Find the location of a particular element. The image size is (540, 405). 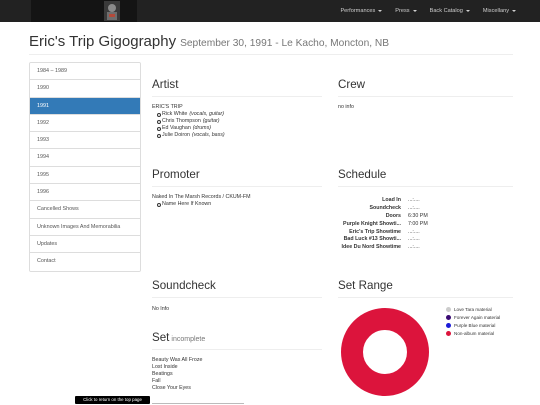

set-range-divider is located at coordinates (425, 297).